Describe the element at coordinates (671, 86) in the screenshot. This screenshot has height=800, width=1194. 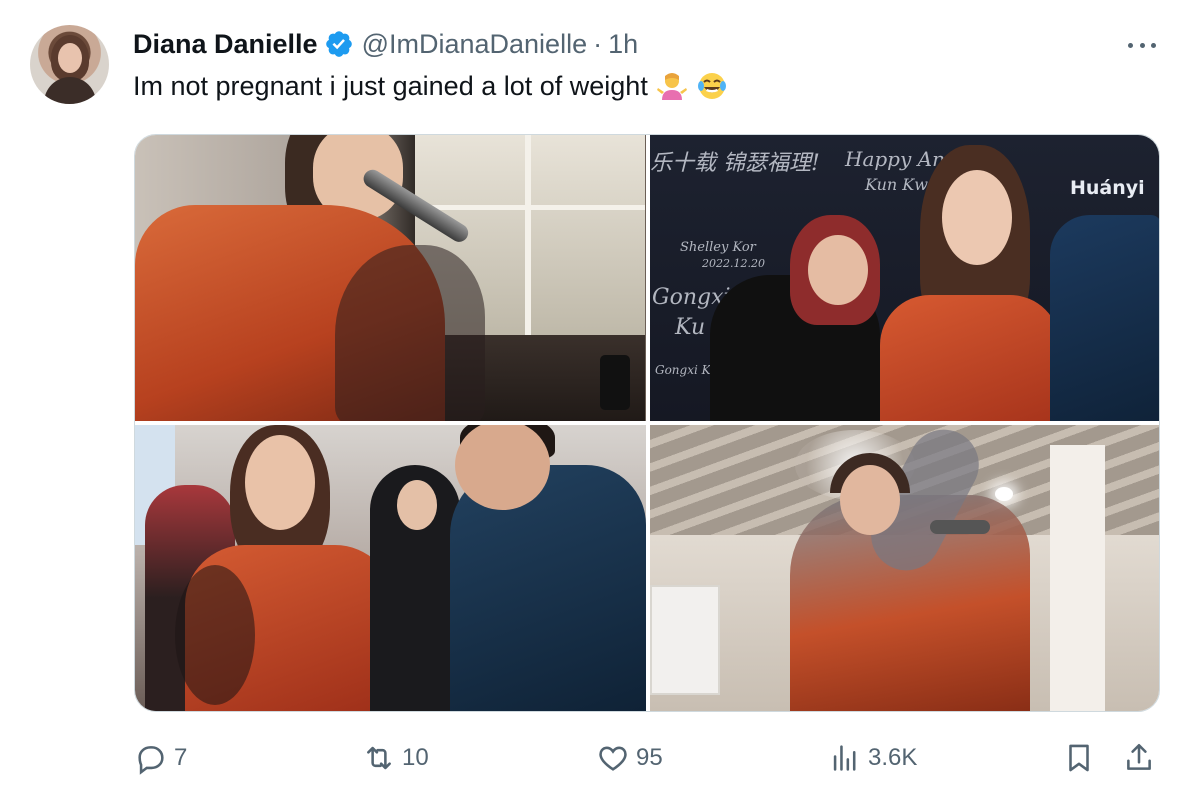
I see `person-shrugging-emoji-icon` at that location.